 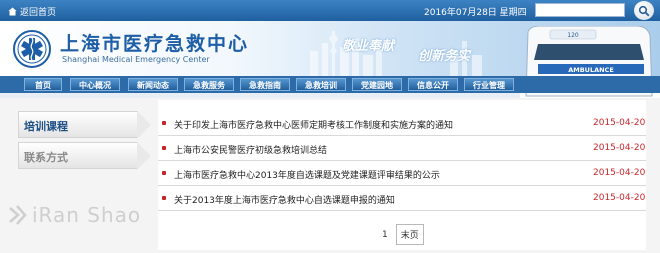 I want to click on search-button, so click(x=644, y=10).